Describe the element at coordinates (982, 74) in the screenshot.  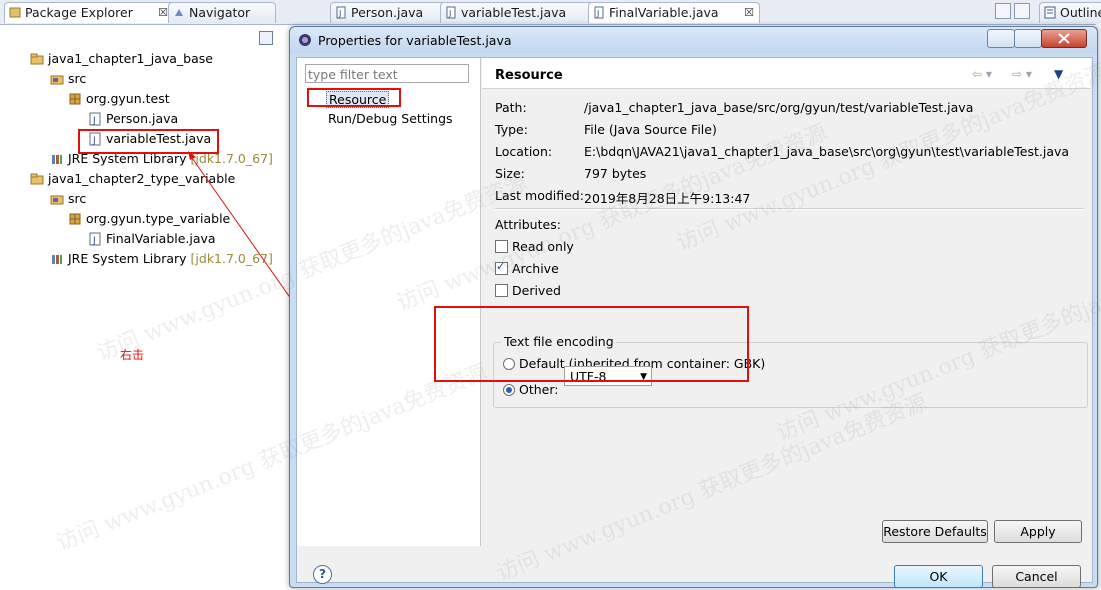
I see `back-arrow-icon: ⇦ ▾` at that location.